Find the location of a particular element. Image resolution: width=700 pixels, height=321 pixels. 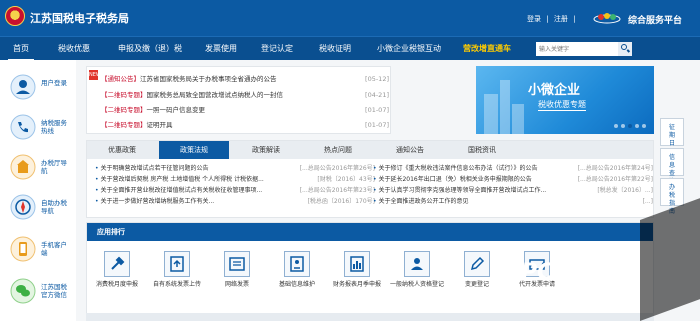

search-button is located at coordinates (625, 49).